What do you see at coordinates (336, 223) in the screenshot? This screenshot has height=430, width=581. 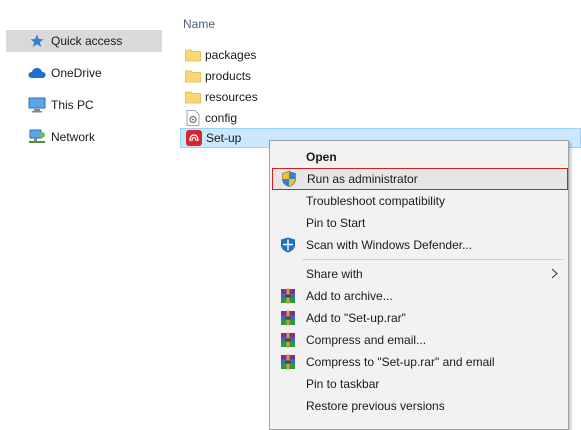 I see `menu-item-label: Pin to Start` at bounding box center [336, 223].